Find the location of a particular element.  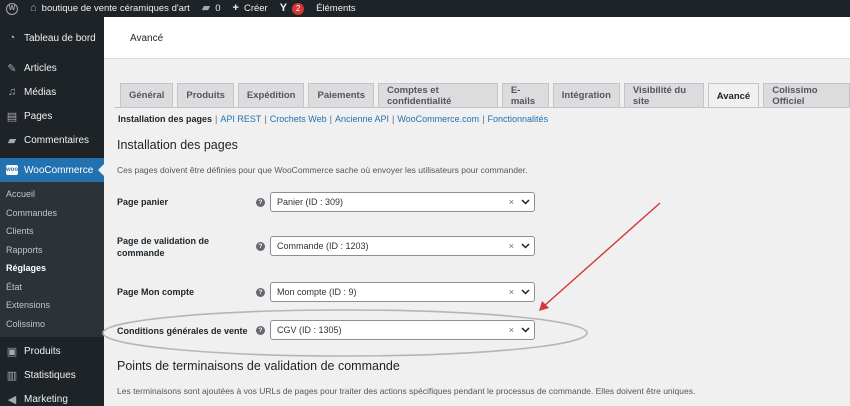

select-checkout-page: Commande (ID : 1203) × is located at coordinates (402, 246).